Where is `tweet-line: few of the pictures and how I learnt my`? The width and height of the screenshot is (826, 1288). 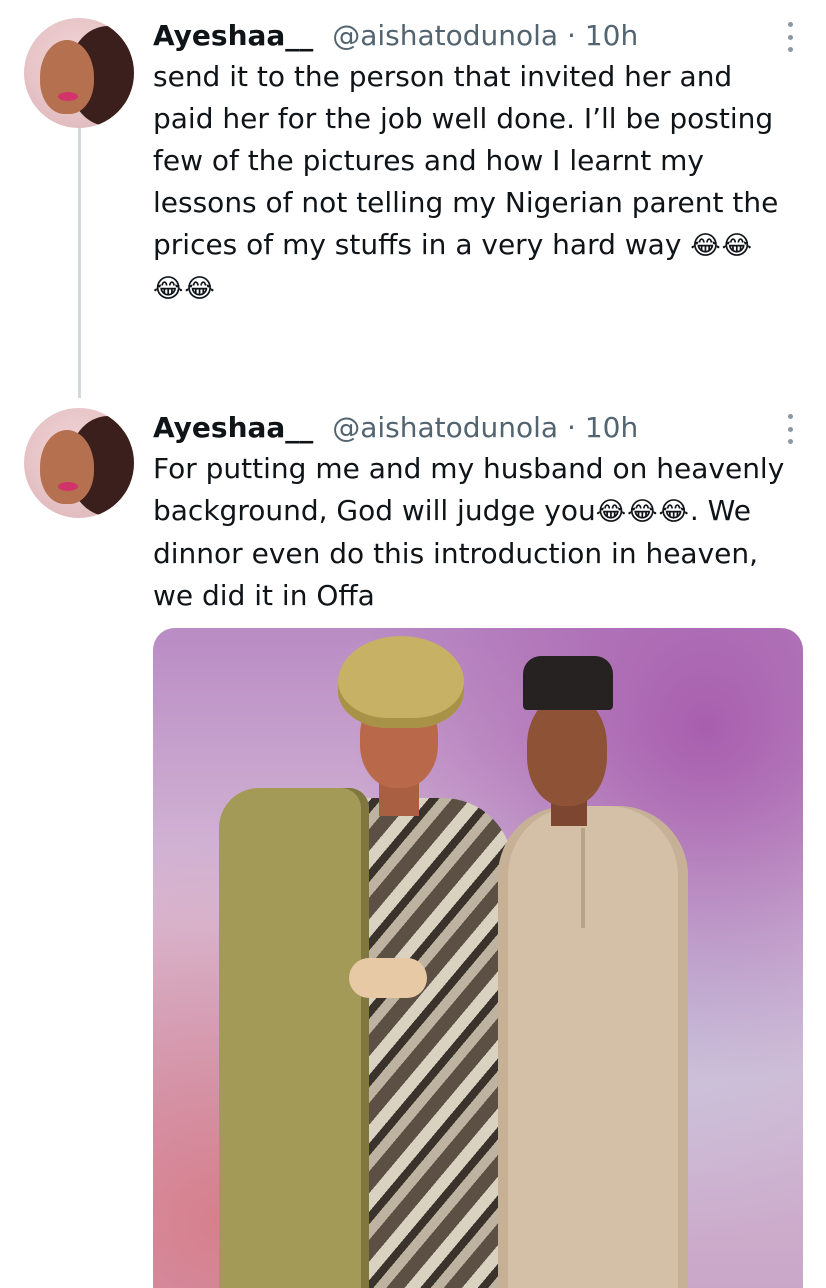 tweet-line: few of the pictures and how I learnt my is located at coordinates (428, 160).